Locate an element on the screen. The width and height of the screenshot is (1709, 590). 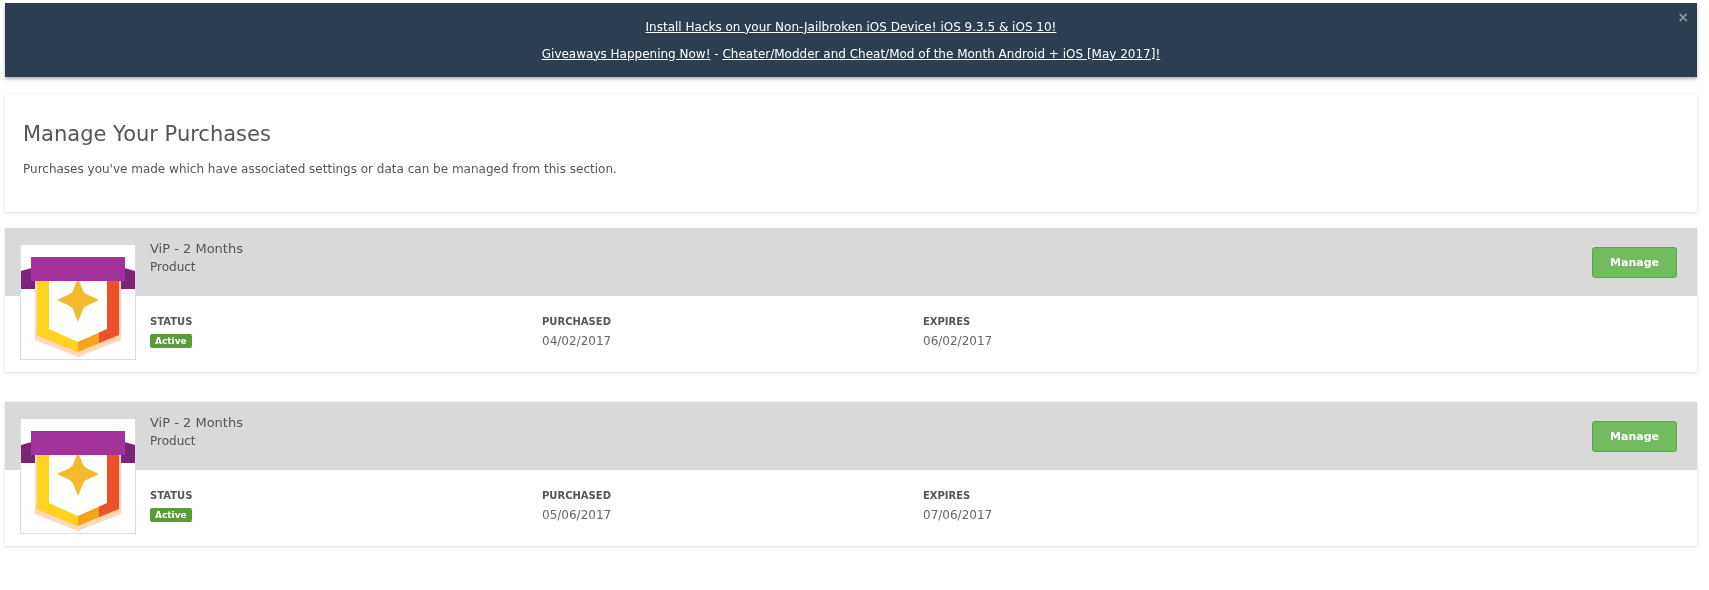
purchased-date: 05/06/2017 is located at coordinates (577, 515).